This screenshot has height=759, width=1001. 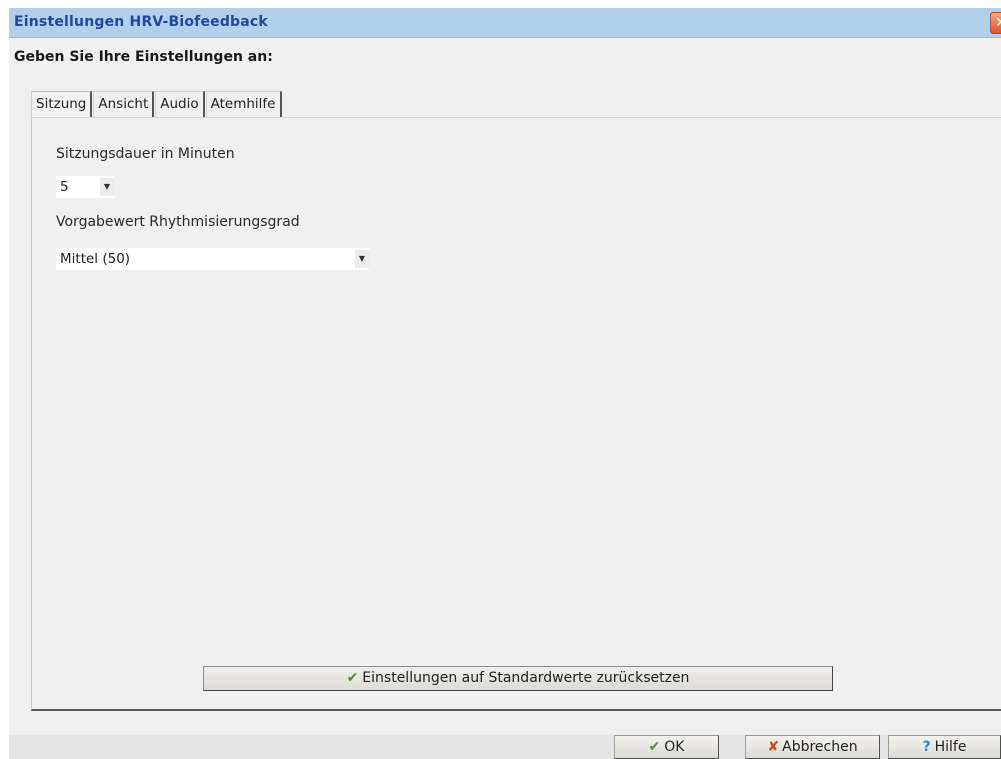 What do you see at coordinates (180, 104) in the screenshot?
I see `tab-audio: Audio` at bounding box center [180, 104].